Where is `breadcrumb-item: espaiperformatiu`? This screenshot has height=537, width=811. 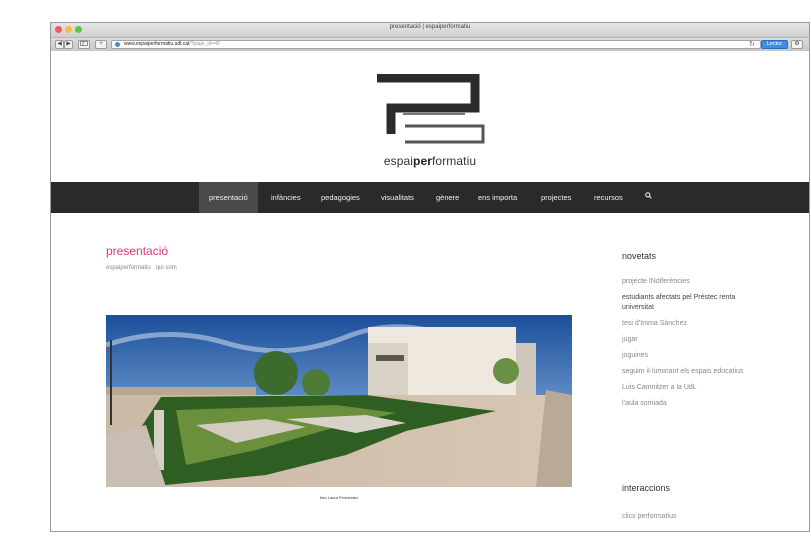 breadcrumb-item: espaiperformatiu is located at coordinates (128, 268).